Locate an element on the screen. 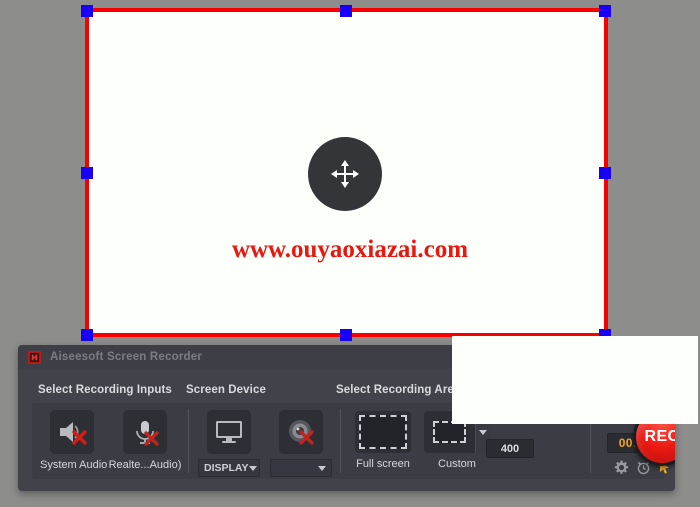 The image size is (700, 507). monitor-icon is located at coordinates (229, 432).